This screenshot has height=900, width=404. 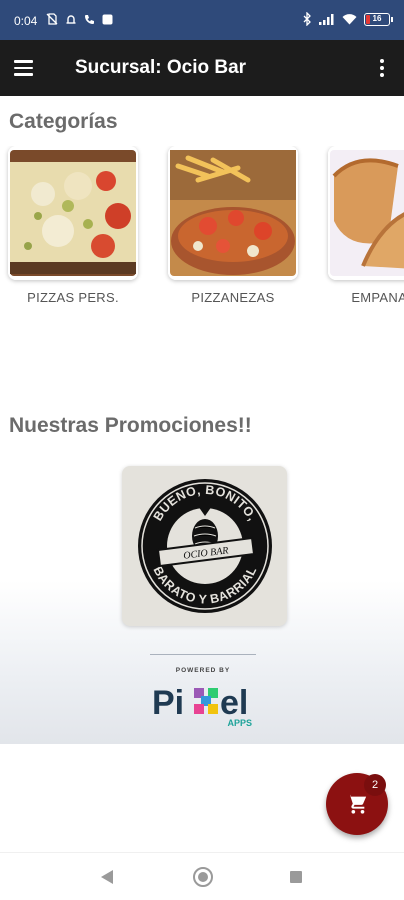 What do you see at coordinates (107, 19) in the screenshot?
I see `notification-square-icon` at bounding box center [107, 19].